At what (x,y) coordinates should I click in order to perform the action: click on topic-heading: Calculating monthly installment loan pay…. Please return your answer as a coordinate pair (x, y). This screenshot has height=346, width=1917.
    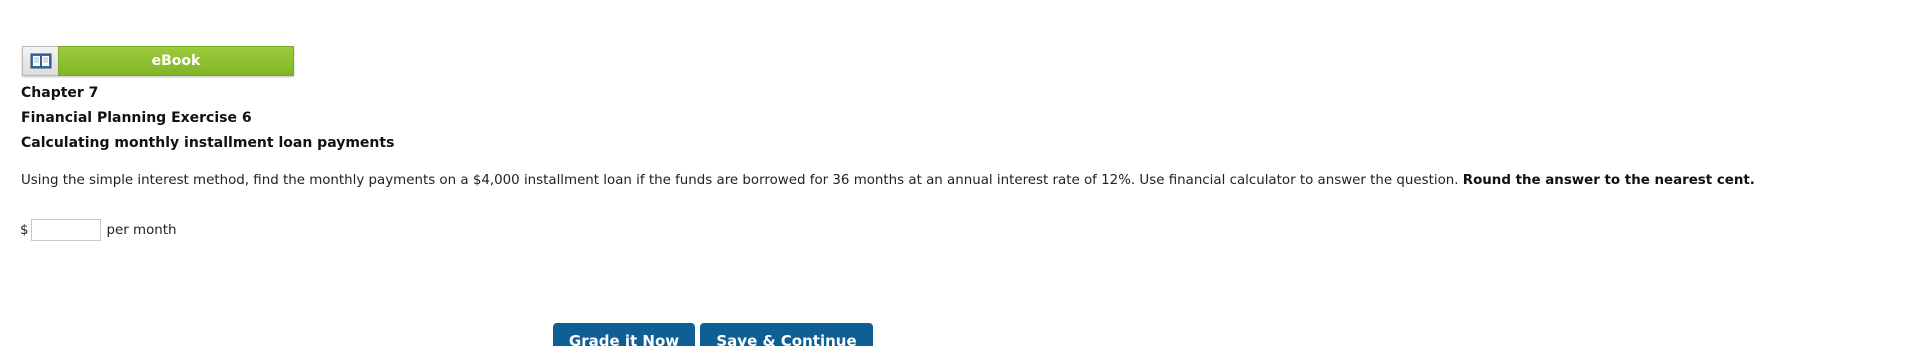
    Looking at the image, I should click on (208, 143).